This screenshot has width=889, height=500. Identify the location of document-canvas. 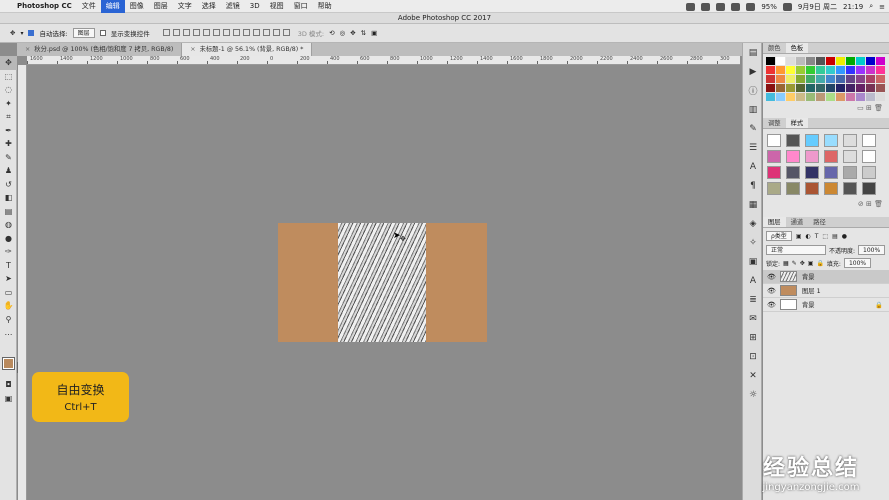
(382, 282).